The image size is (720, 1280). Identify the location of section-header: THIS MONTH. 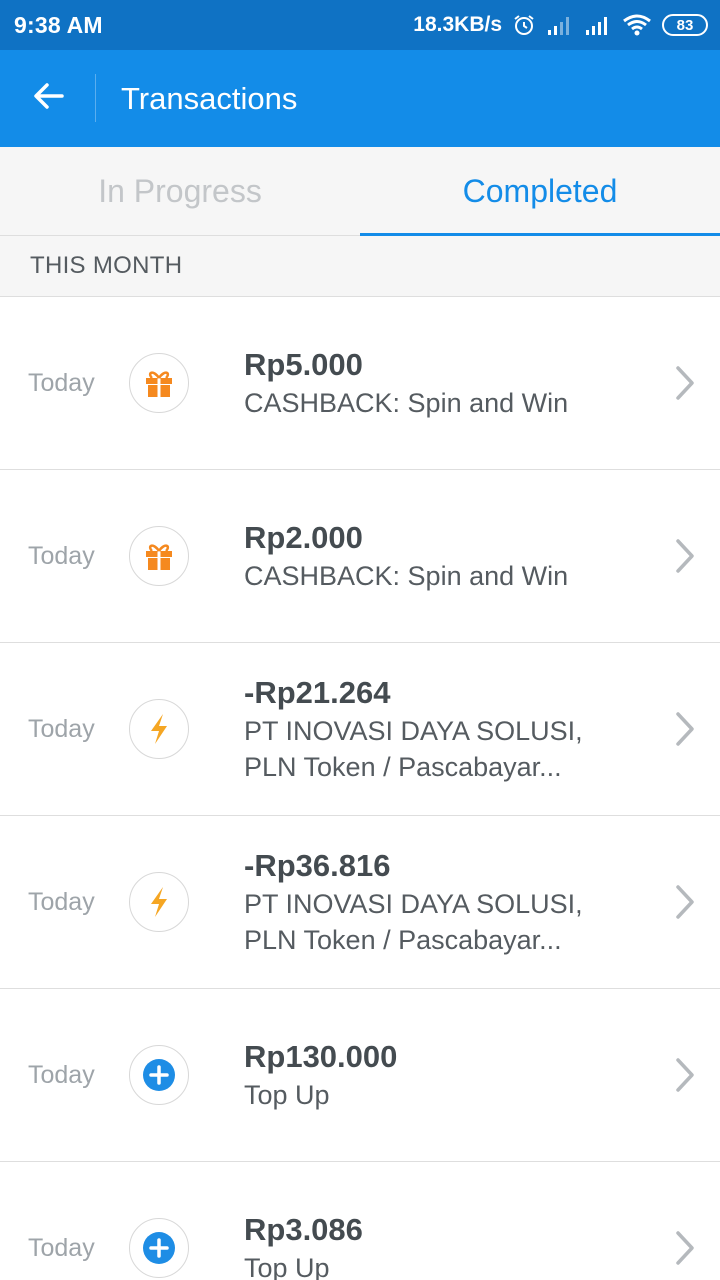
(360, 266).